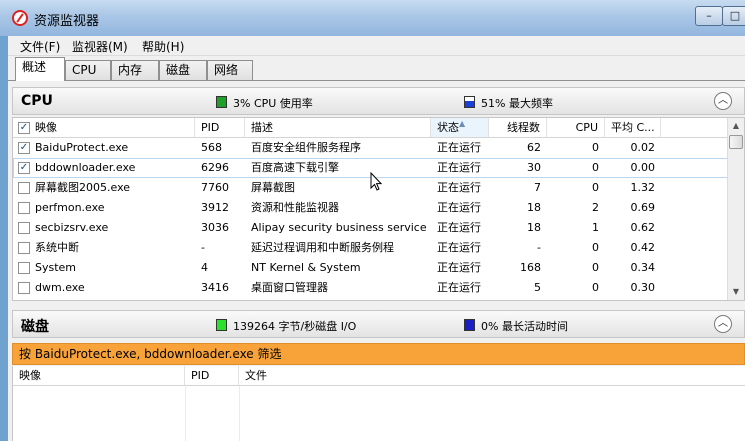 The height and width of the screenshot is (441, 745). I want to click on cell-image: BaiduProtect.exe, so click(82, 147).